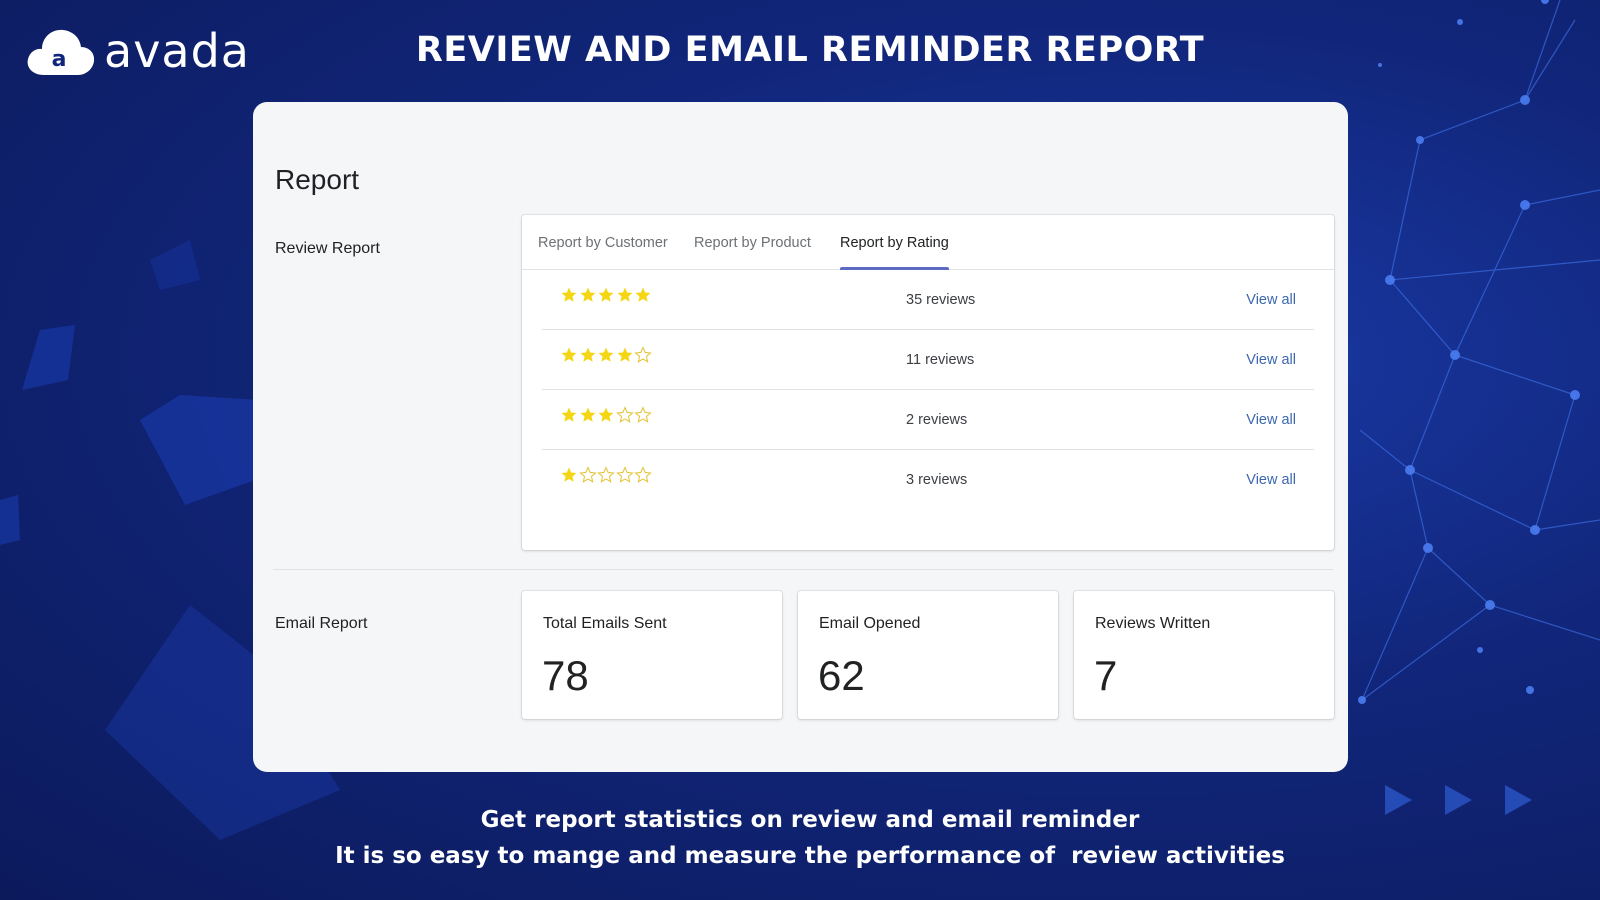  Describe the element at coordinates (810, 50) in the screenshot. I see `page-headline: REVIEW AND EMAIL REMINDER REPORT` at that location.